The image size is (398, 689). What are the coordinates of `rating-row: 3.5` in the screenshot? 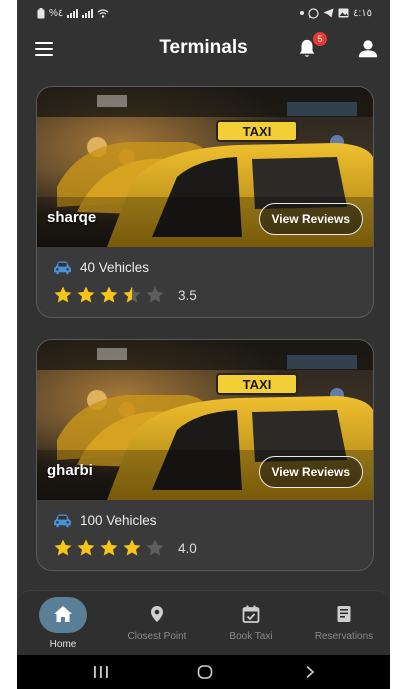 It's located at (125, 295).